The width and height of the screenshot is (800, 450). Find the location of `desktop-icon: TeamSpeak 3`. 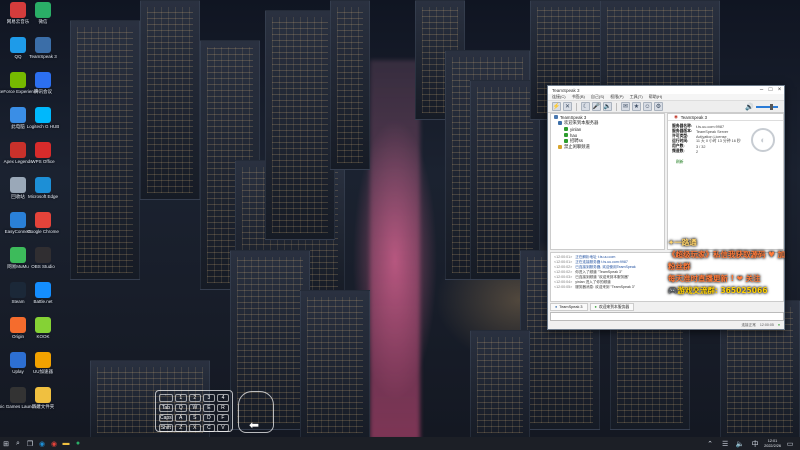

desktop-icon: TeamSpeak 3 is located at coordinates (43, 54).